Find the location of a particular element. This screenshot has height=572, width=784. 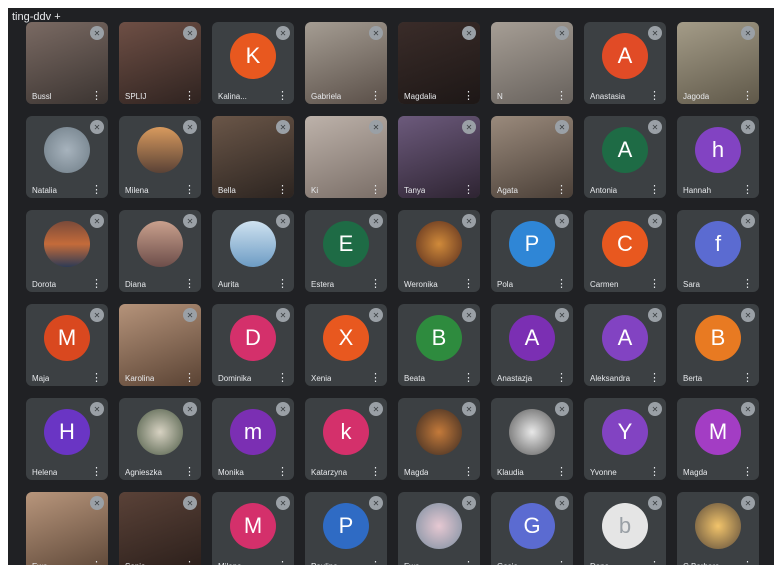

participant-tile: ✕ Milena ⋮ is located at coordinates (160, 157).